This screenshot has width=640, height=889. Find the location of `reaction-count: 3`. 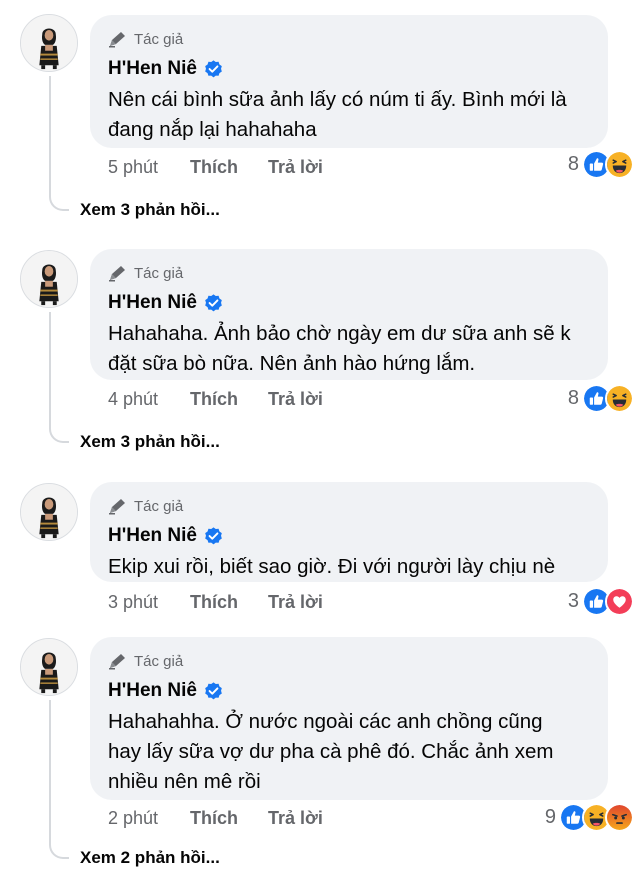

reaction-count: 3 is located at coordinates (573, 600).